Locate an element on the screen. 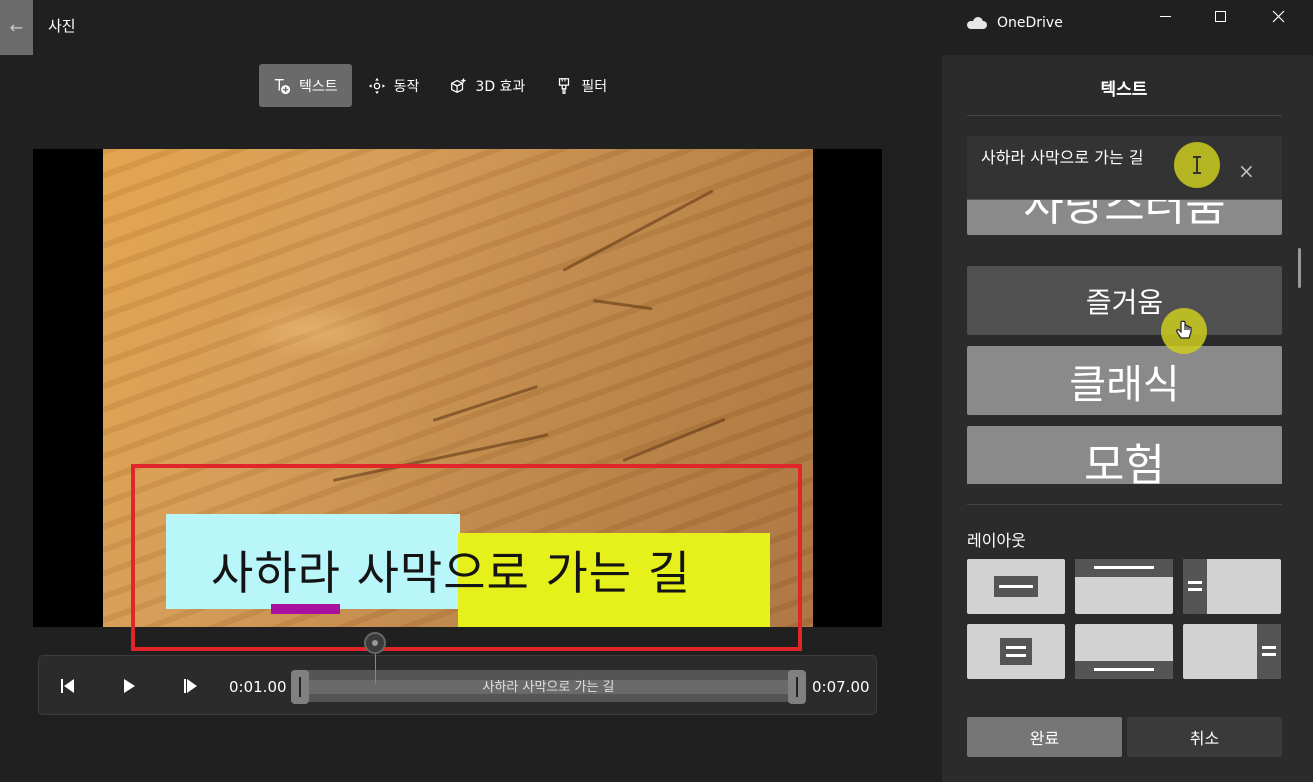  style-card-lovely: 사랑스러움 is located at coordinates (1124, 217).